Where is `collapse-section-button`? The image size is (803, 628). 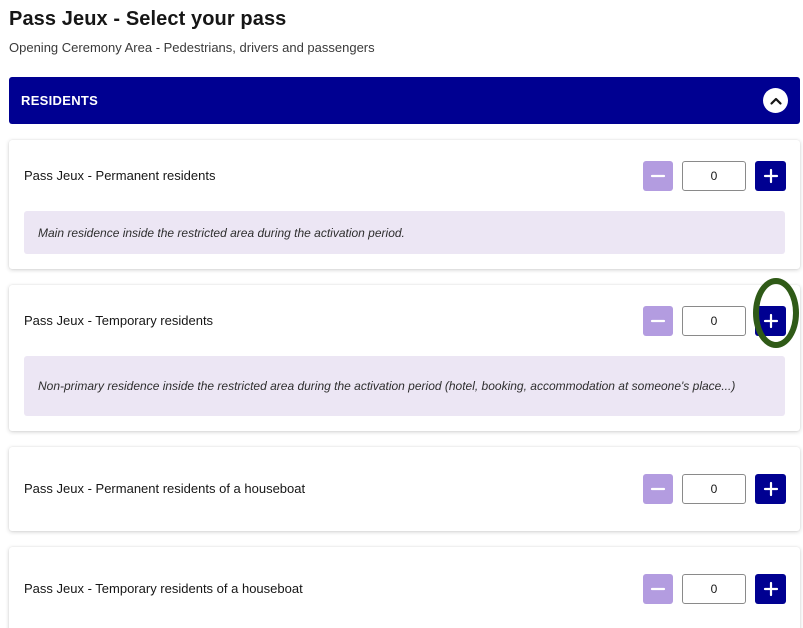 collapse-section-button is located at coordinates (775, 100).